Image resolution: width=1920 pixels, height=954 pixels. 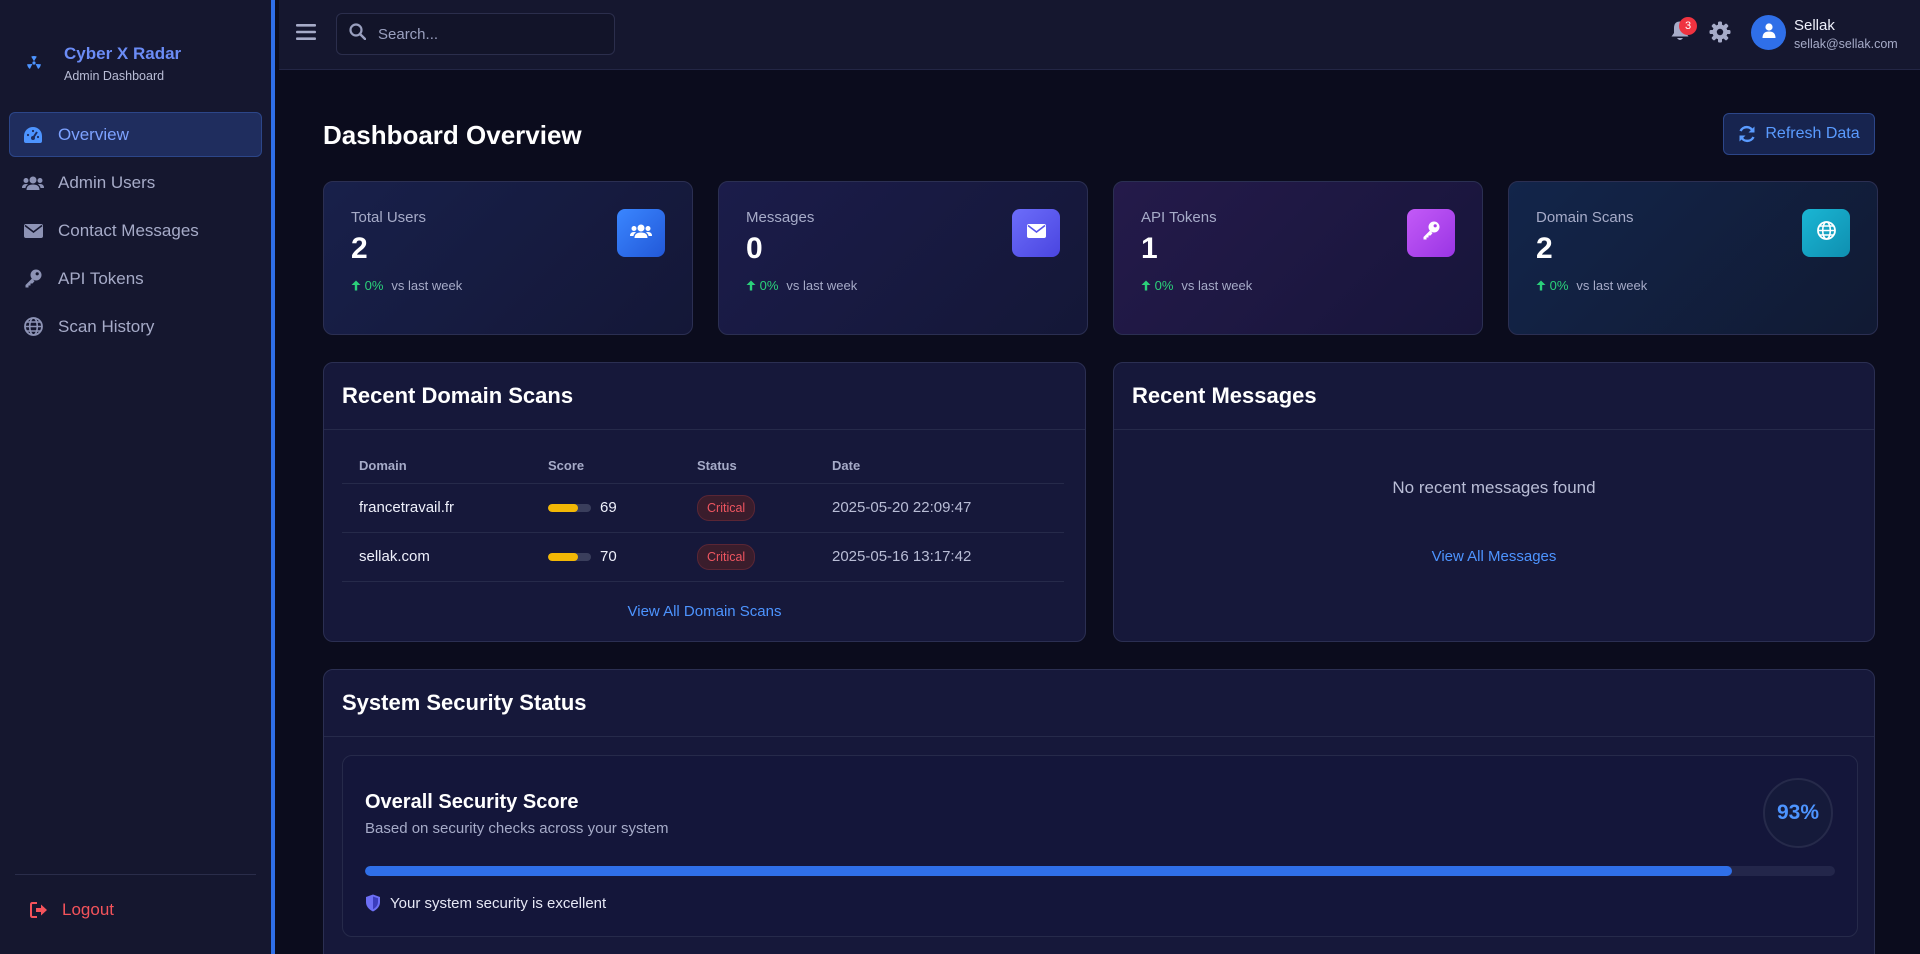 I want to click on panel-title: Recent Messages, so click(x=1494, y=396).